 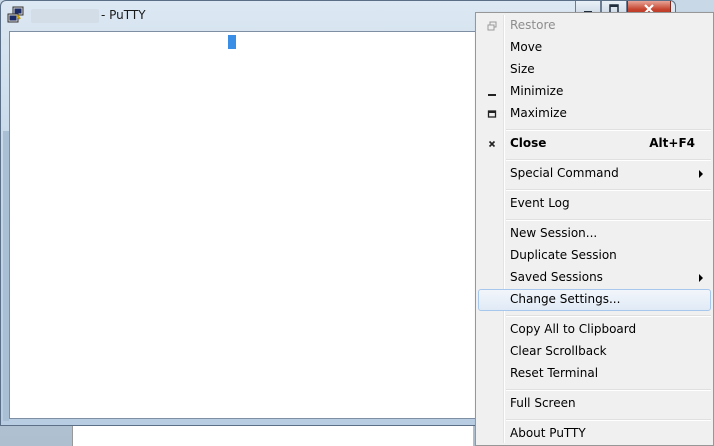 I want to click on menu-item-about: About PuTTY, so click(x=594, y=434).